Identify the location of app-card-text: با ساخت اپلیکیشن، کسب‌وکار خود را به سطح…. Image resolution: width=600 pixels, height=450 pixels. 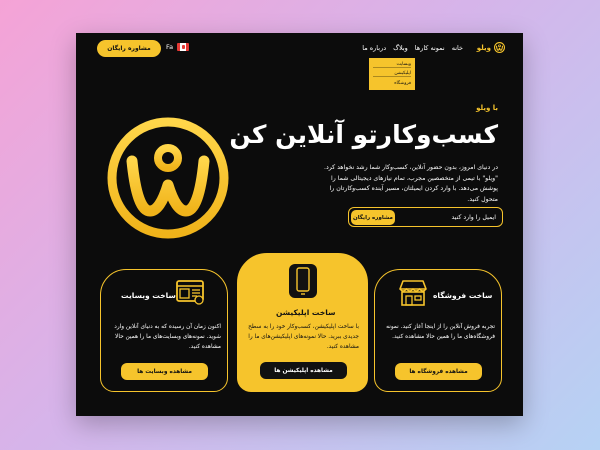
(303, 337).